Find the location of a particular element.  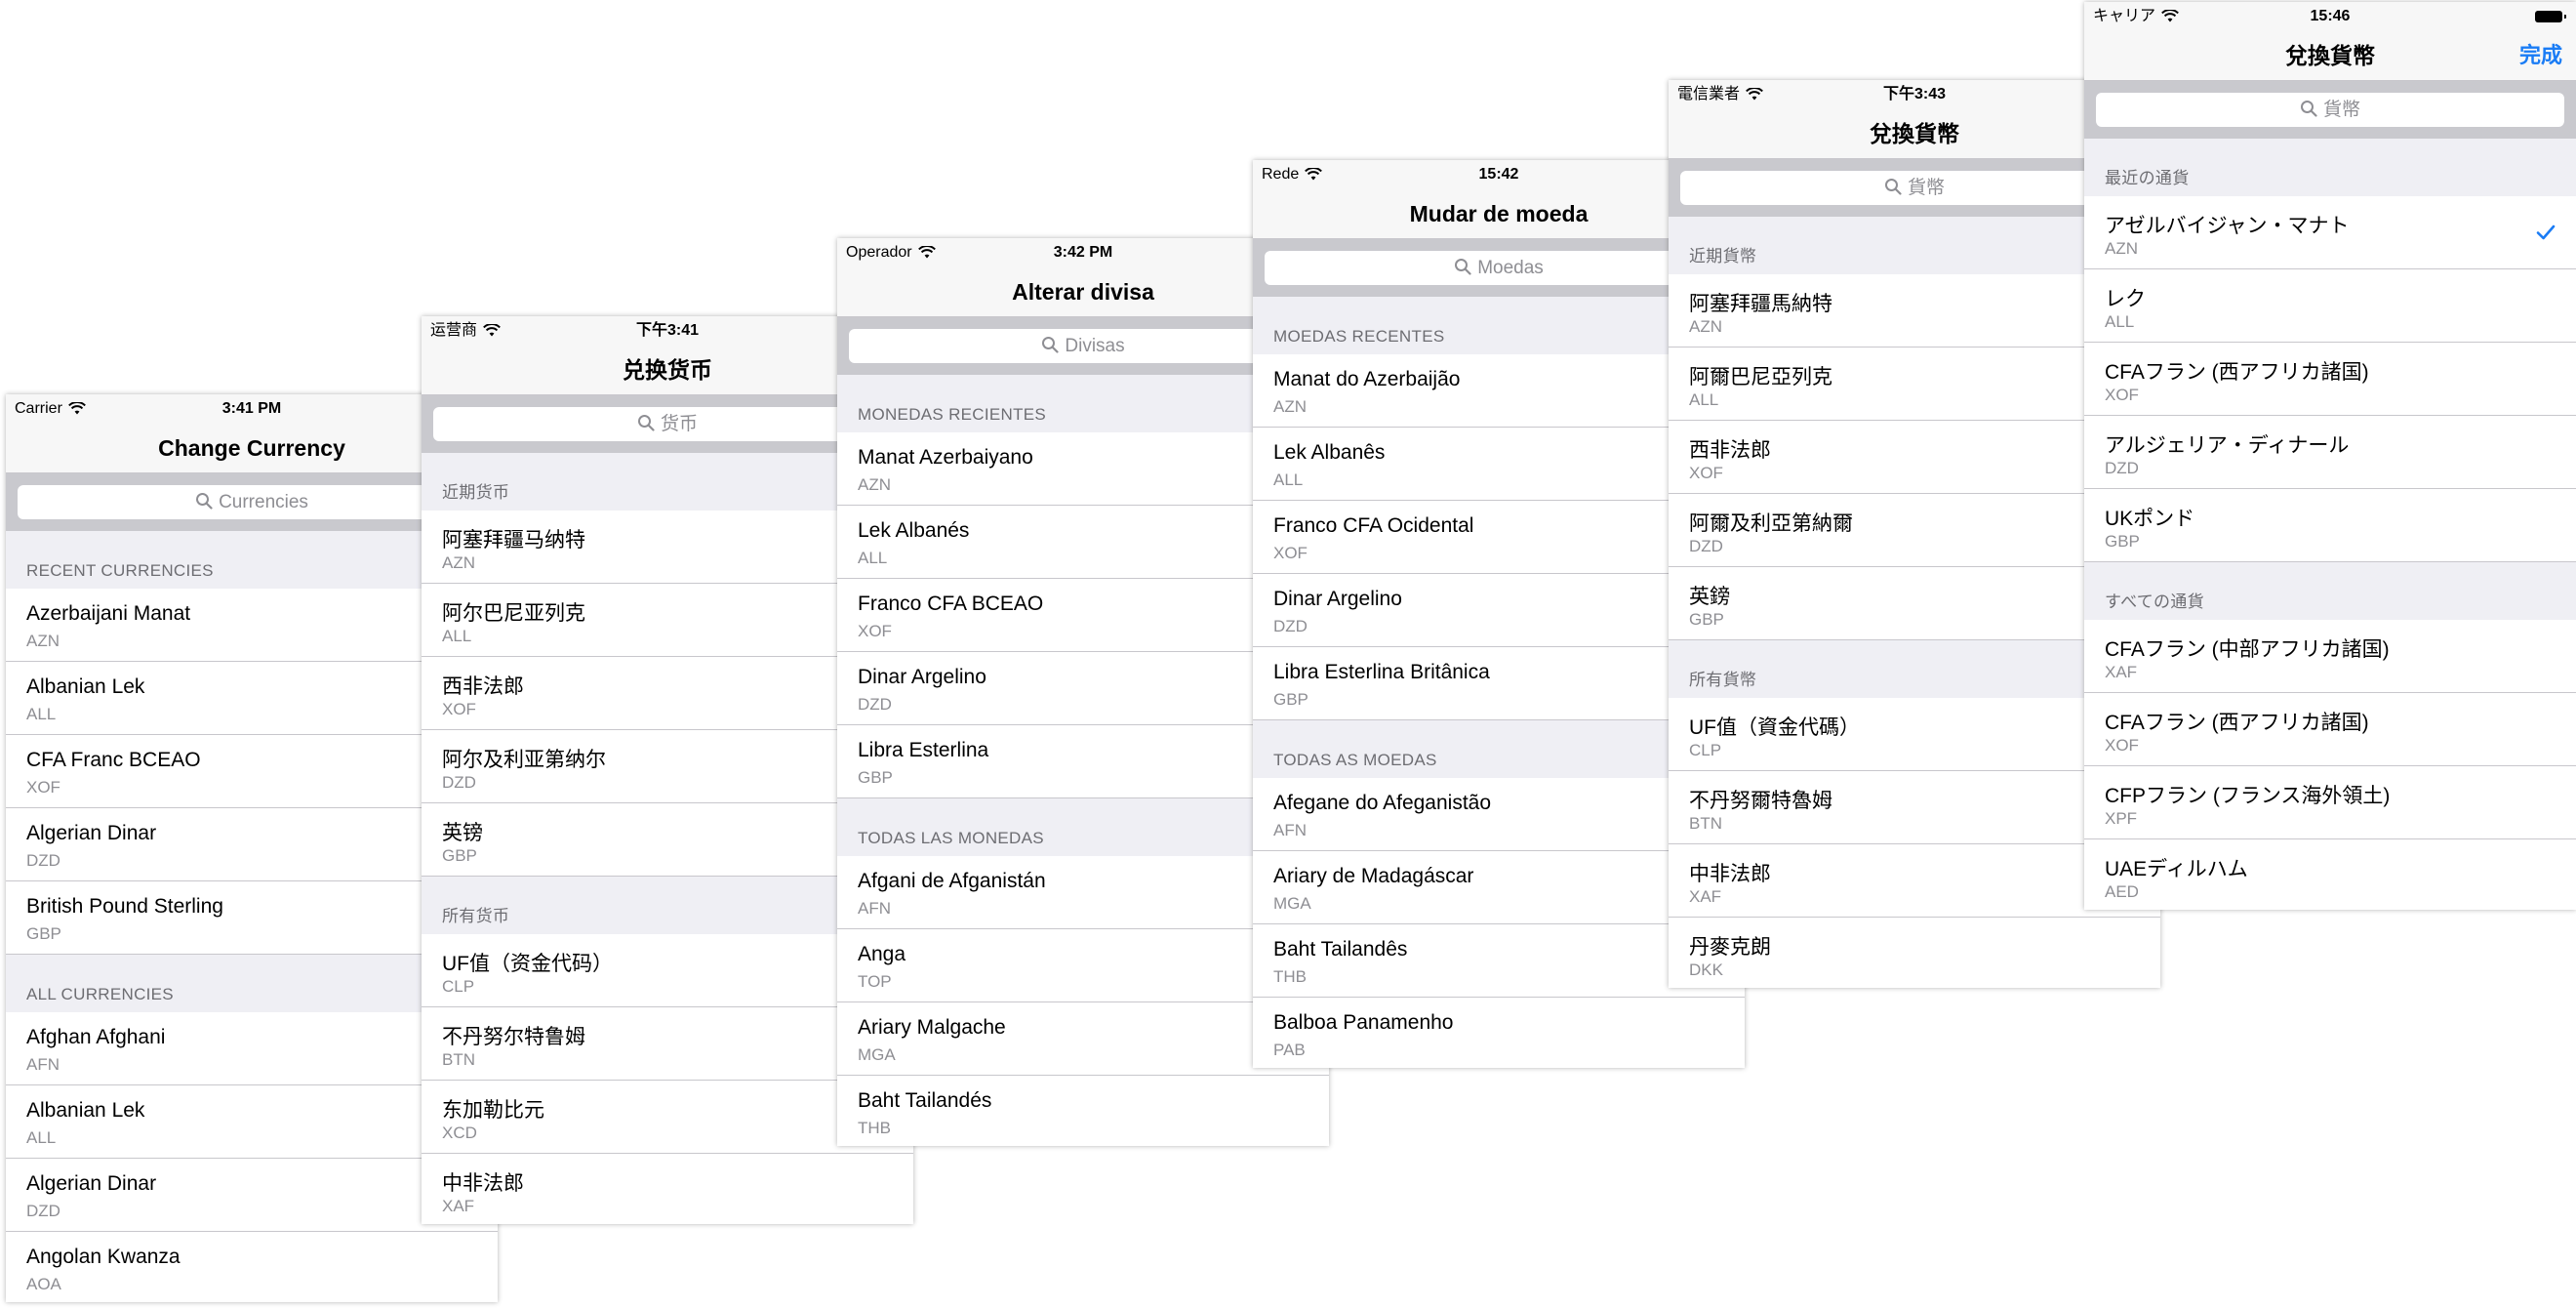

currency-row: UAEディルハム AED is located at coordinates (2330, 874).